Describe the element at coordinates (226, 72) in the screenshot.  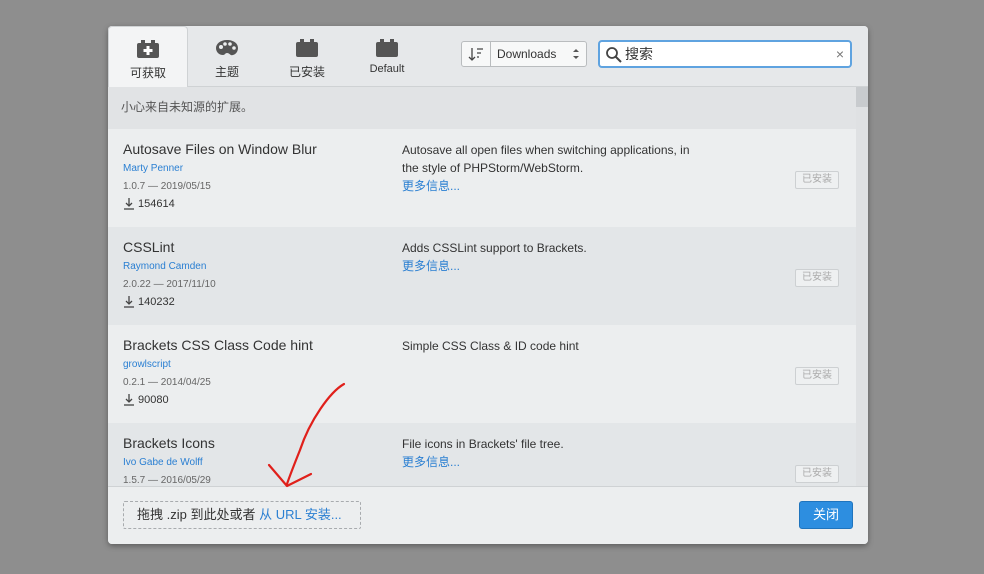
I see `tab-label: 主题` at that location.